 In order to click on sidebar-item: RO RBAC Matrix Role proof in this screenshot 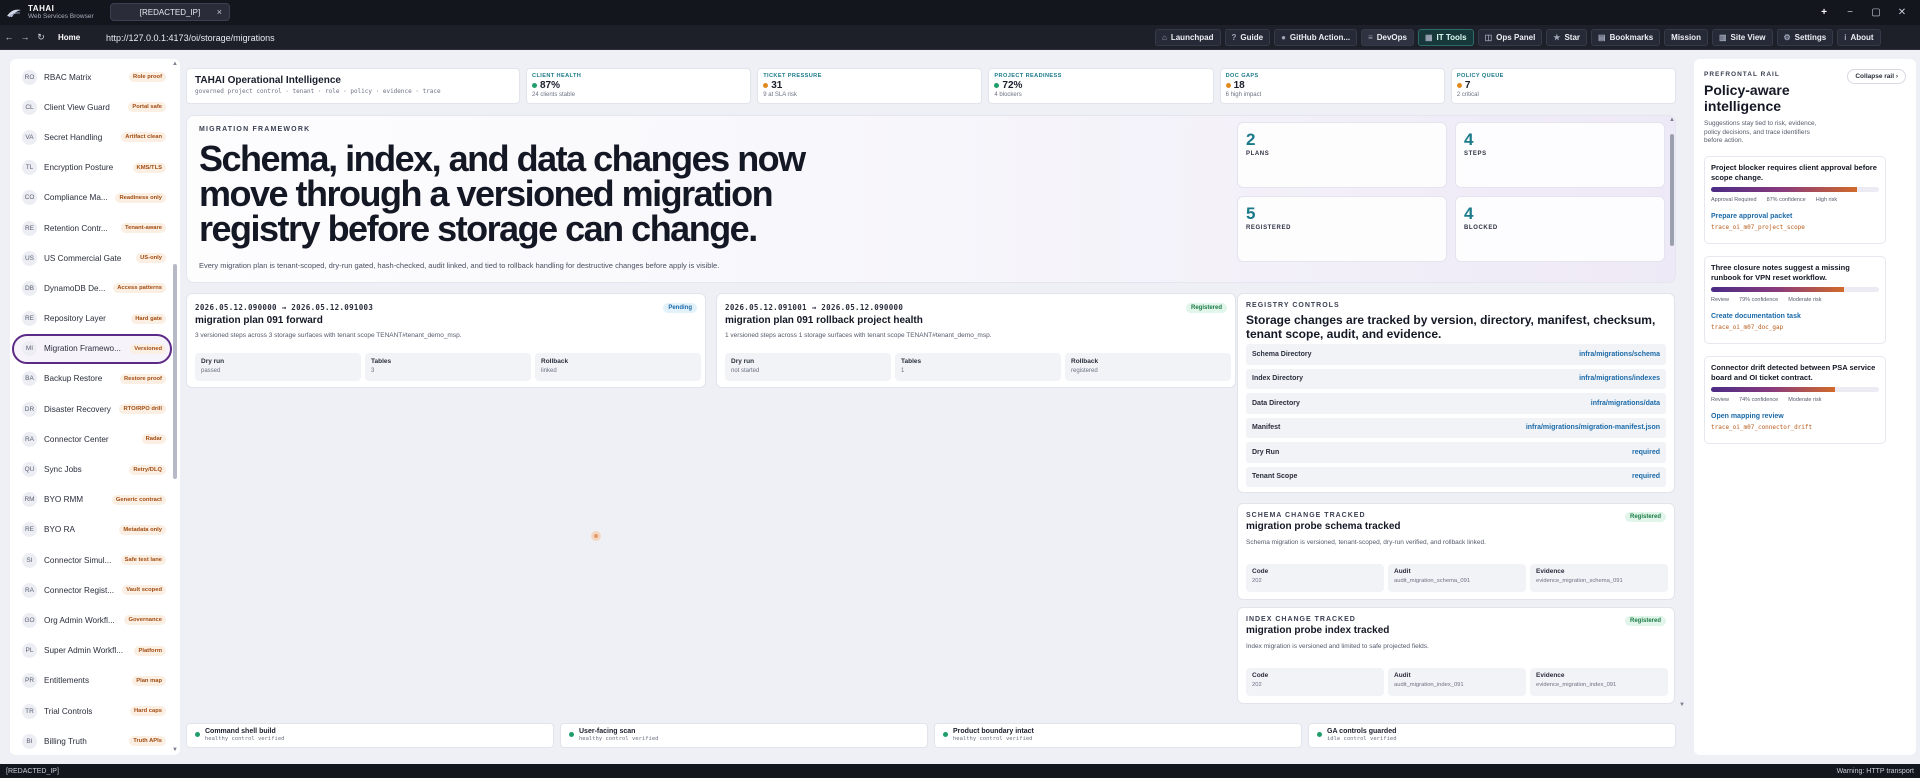, I will do `click(92, 77)`.